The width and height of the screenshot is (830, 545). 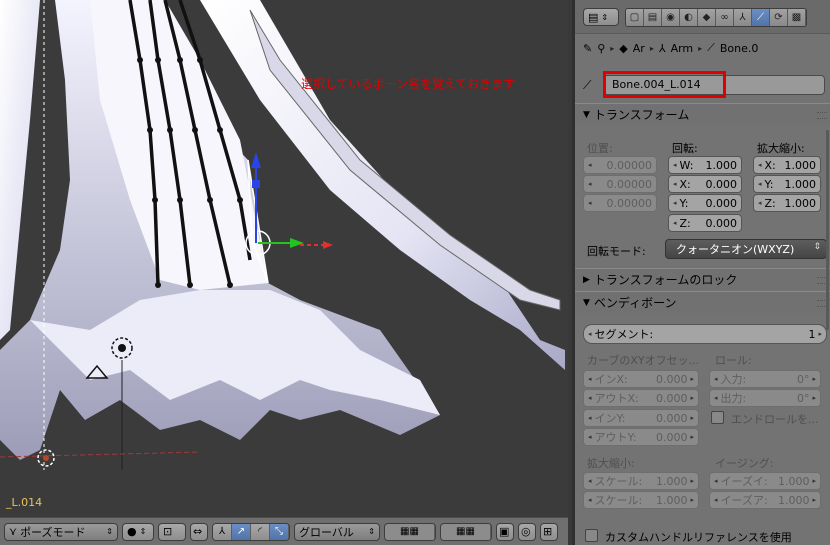 I want to click on grip-icon, so click(x=822, y=115).